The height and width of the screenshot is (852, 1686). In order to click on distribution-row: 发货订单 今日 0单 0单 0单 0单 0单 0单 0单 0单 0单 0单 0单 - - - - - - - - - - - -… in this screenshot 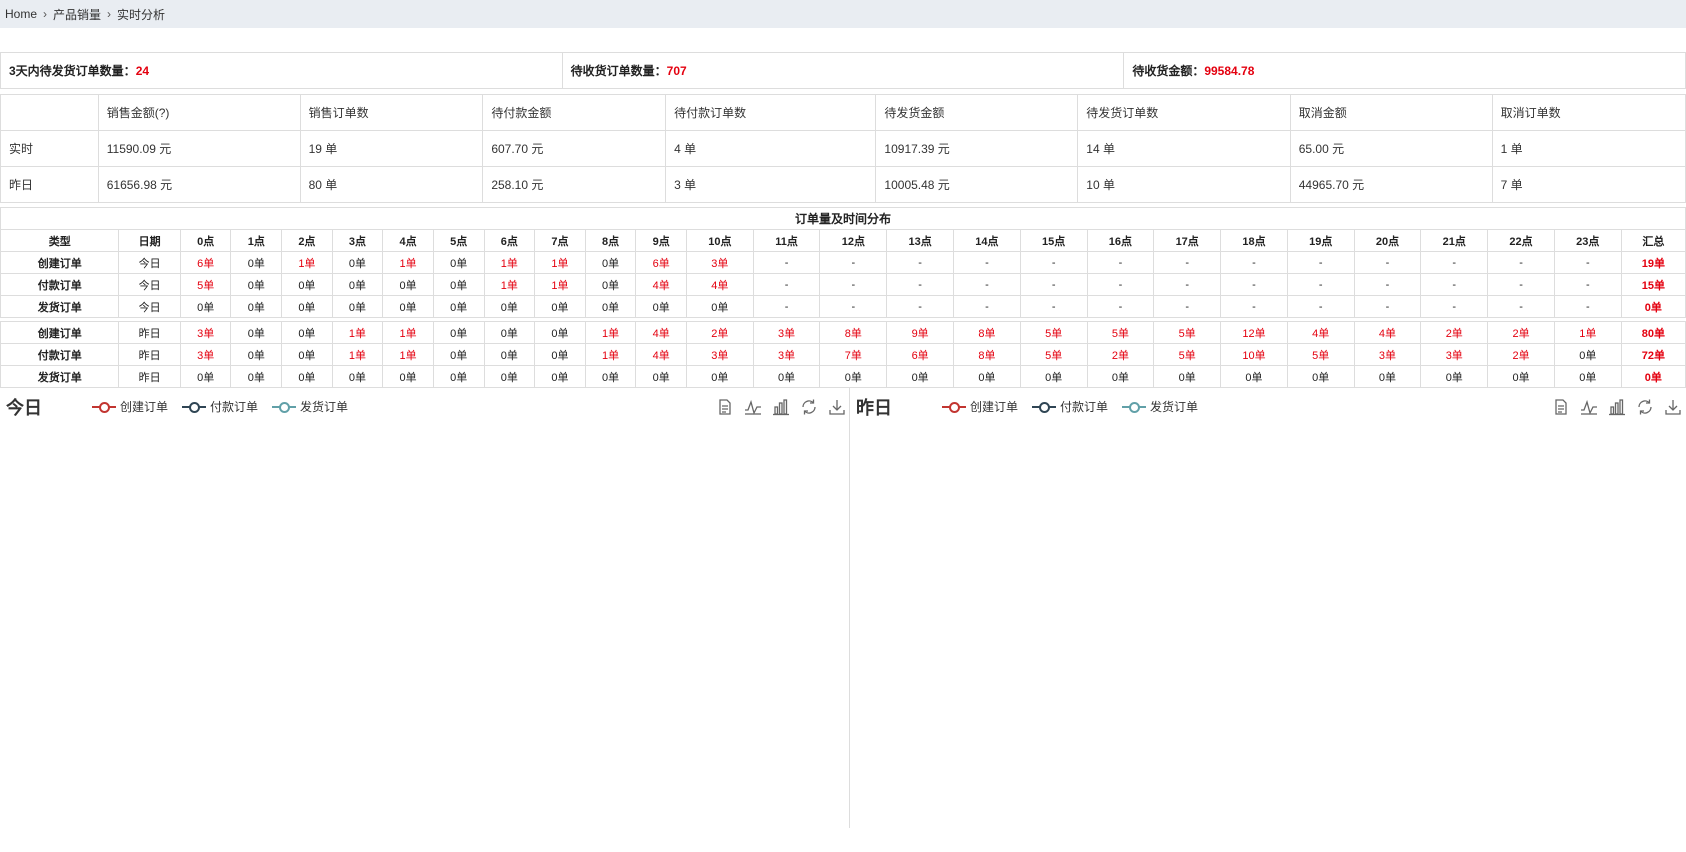, I will do `click(843, 306)`.